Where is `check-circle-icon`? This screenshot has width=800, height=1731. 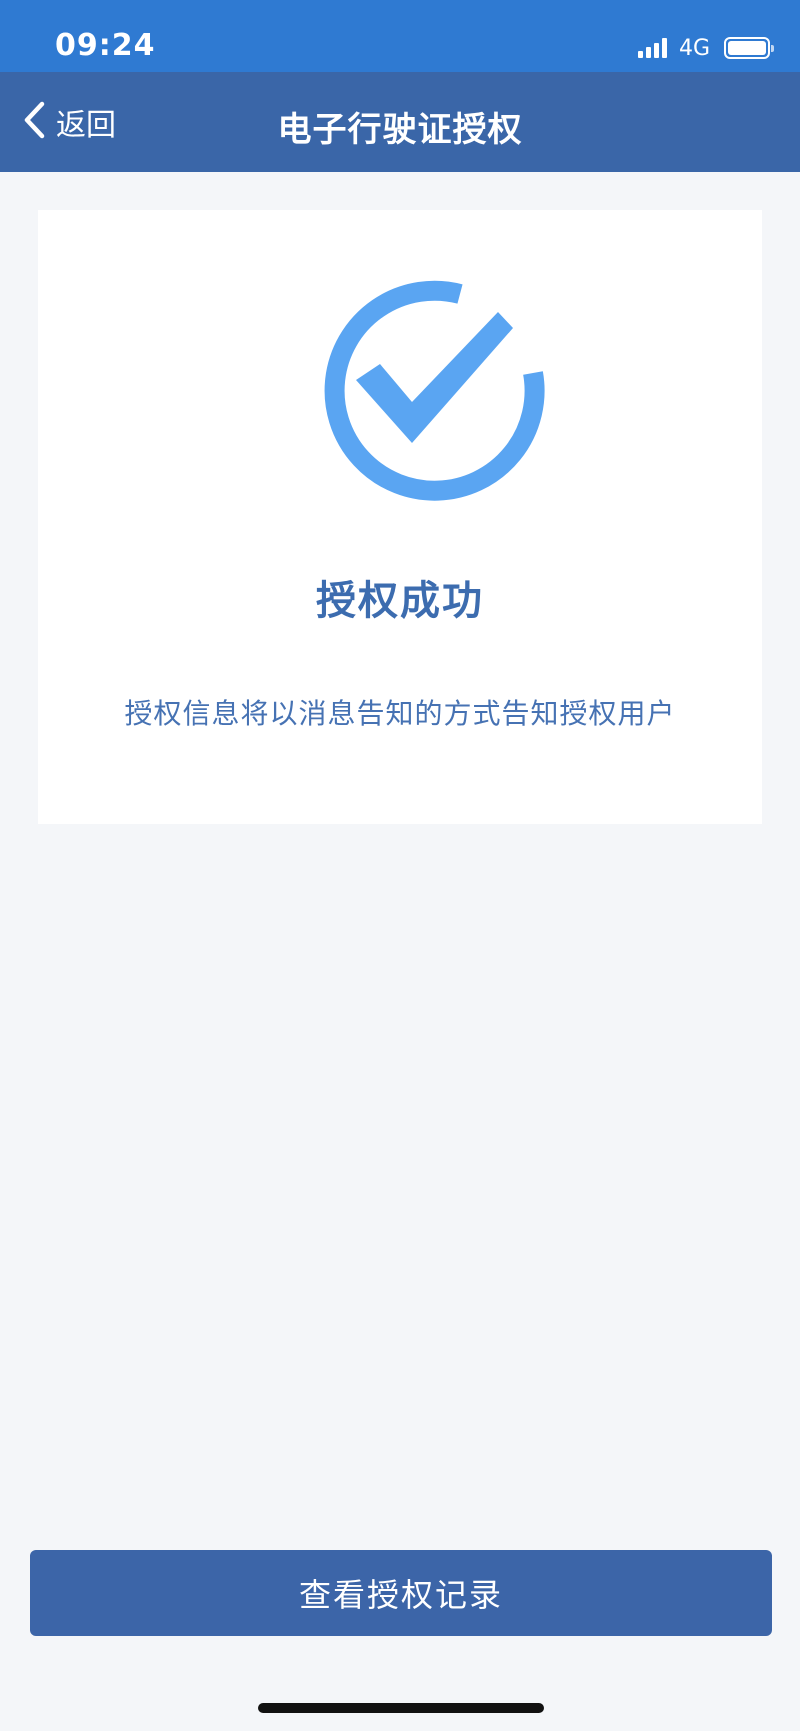 check-circle-icon is located at coordinates (435, 393).